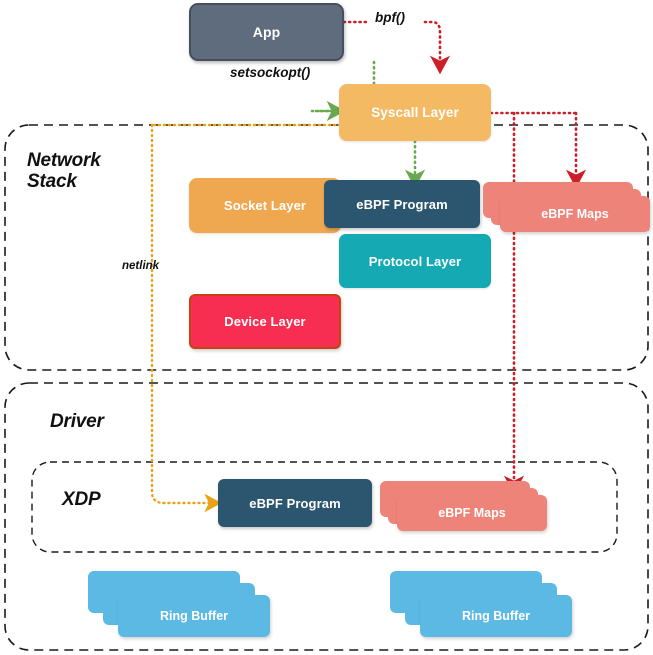 The width and height of the screenshot is (653, 655). I want to click on node-app: App, so click(266, 32).